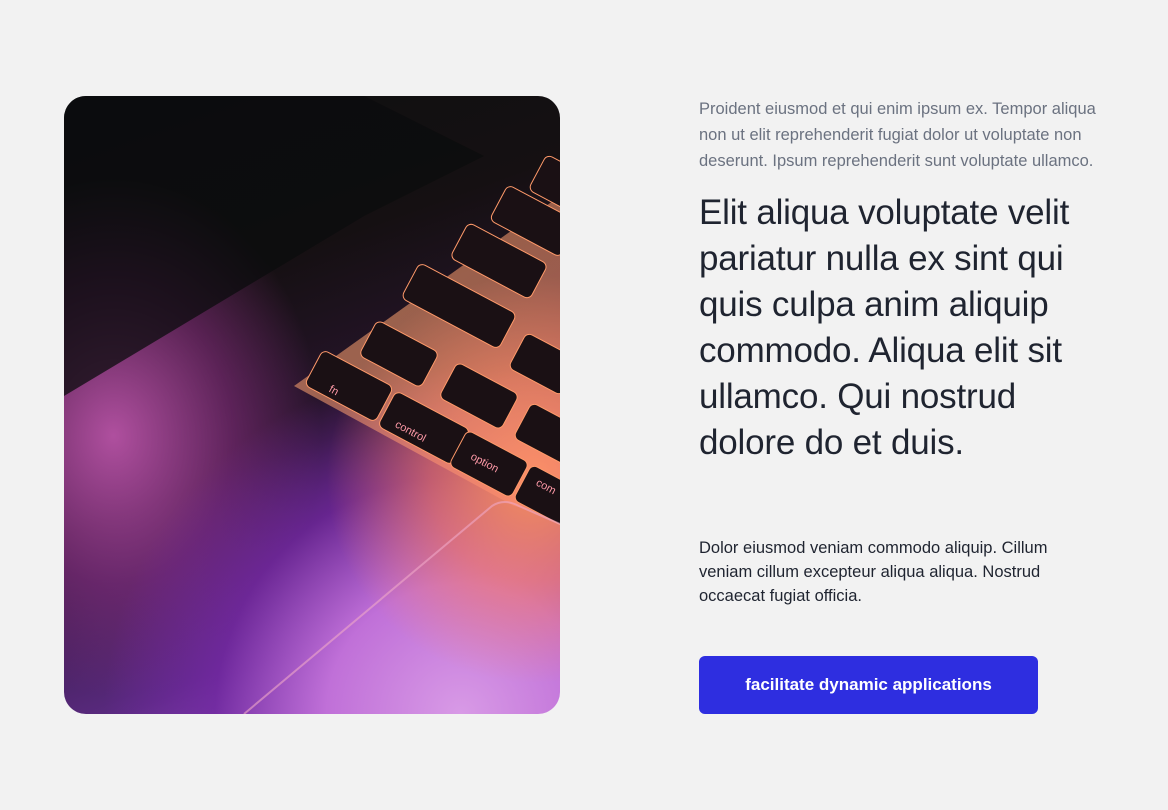 This screenshot has height=810, width=1168. I want to click on cta-button: facilitate dynamic applications, so click(868, 685).